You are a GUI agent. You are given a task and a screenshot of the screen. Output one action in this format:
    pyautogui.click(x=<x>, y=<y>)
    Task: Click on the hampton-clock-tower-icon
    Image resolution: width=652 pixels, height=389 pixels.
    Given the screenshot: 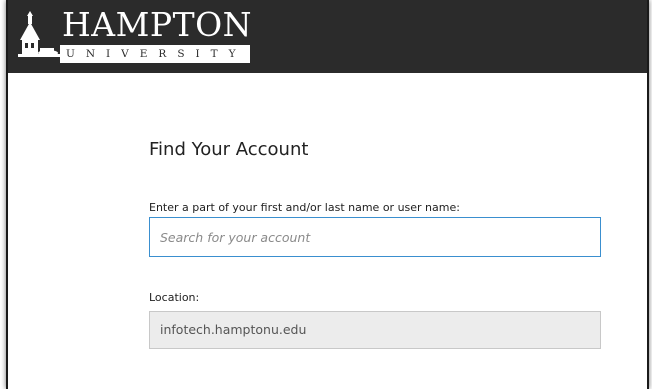 What is the action you would take?
    pyautogui.click(x=40, y=36)
    